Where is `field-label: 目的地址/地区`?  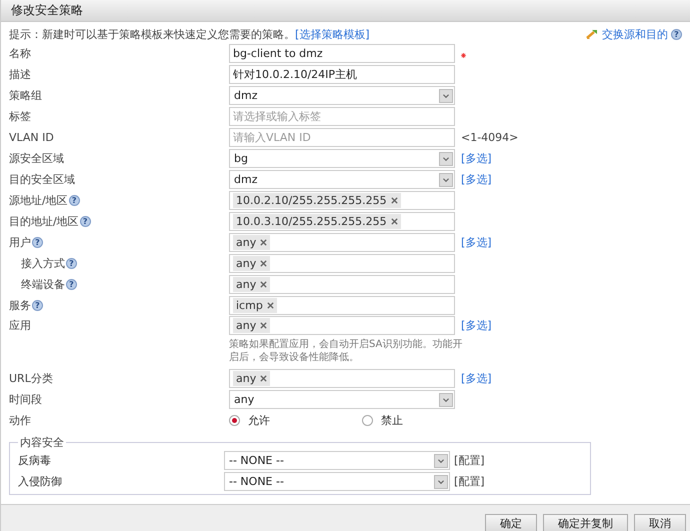
field-label: 目的地址/地区 is located at coordinates (44, 221).